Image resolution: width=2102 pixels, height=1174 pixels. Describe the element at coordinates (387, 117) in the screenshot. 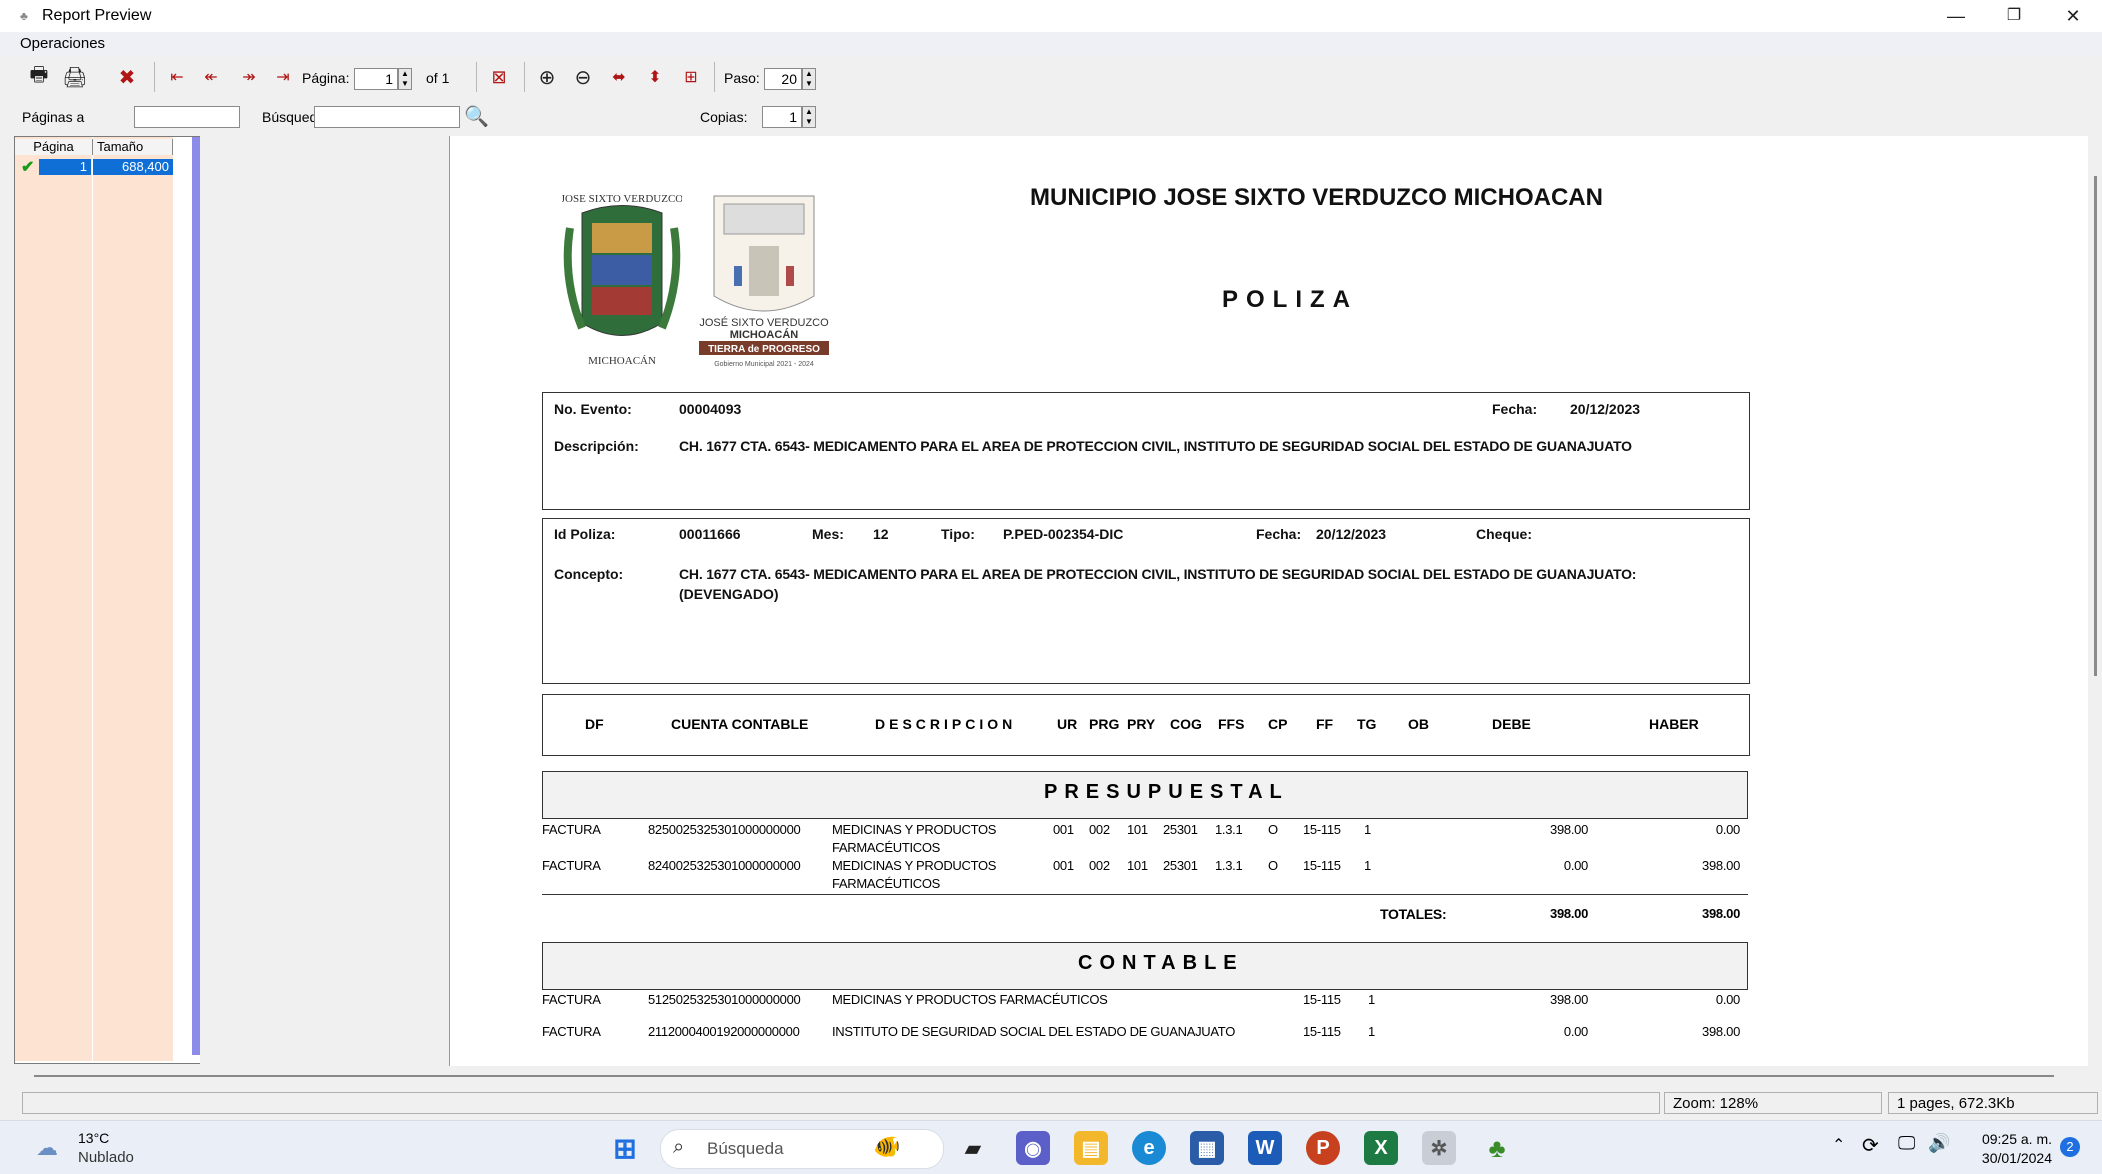

I see `busqueda-input` at that location.